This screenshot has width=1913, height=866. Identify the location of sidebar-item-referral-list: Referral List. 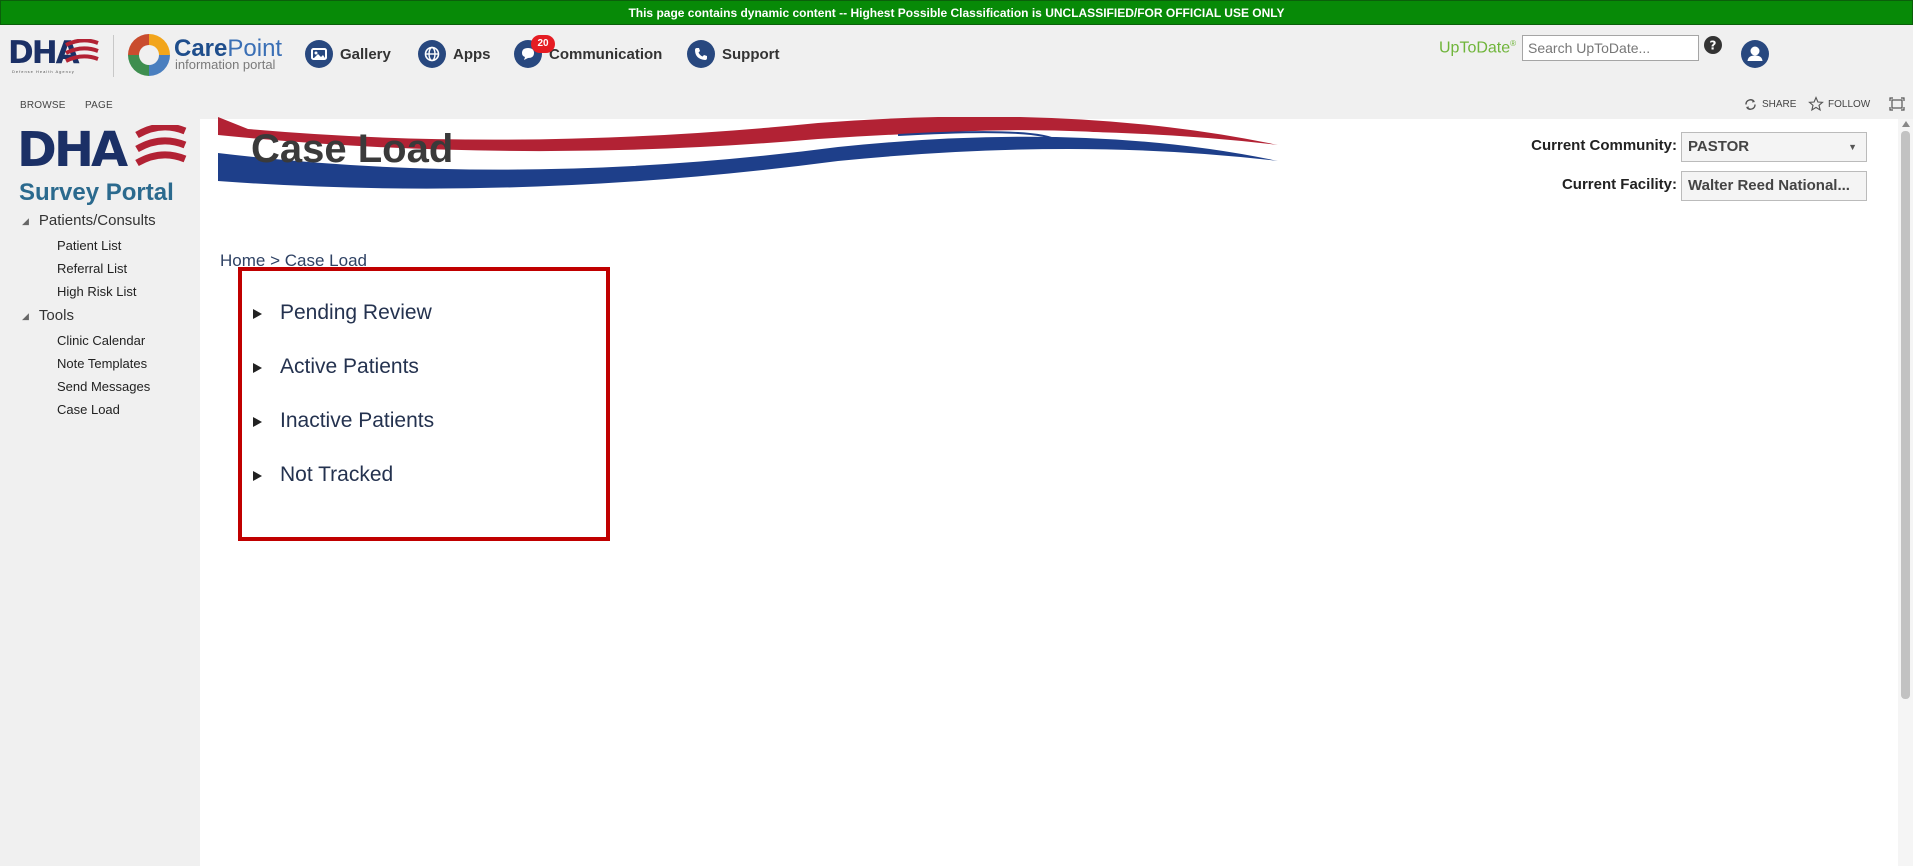
(92, 268).